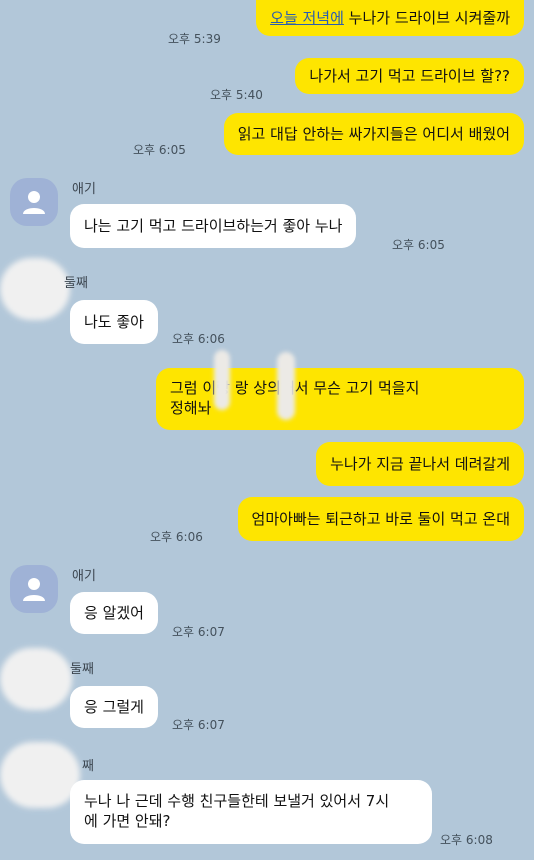 The image size is (534, 860). I want to click on my-message-bubble: 오늘 저녁에 누나가 드라이브 시켜줄까, so click(390, 18).